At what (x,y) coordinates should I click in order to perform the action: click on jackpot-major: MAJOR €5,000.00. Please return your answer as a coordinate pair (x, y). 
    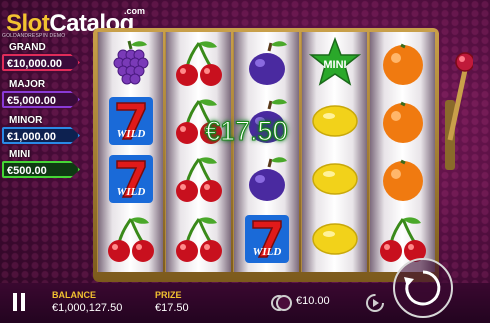
    Looking at the image, I should click on (42, 96).